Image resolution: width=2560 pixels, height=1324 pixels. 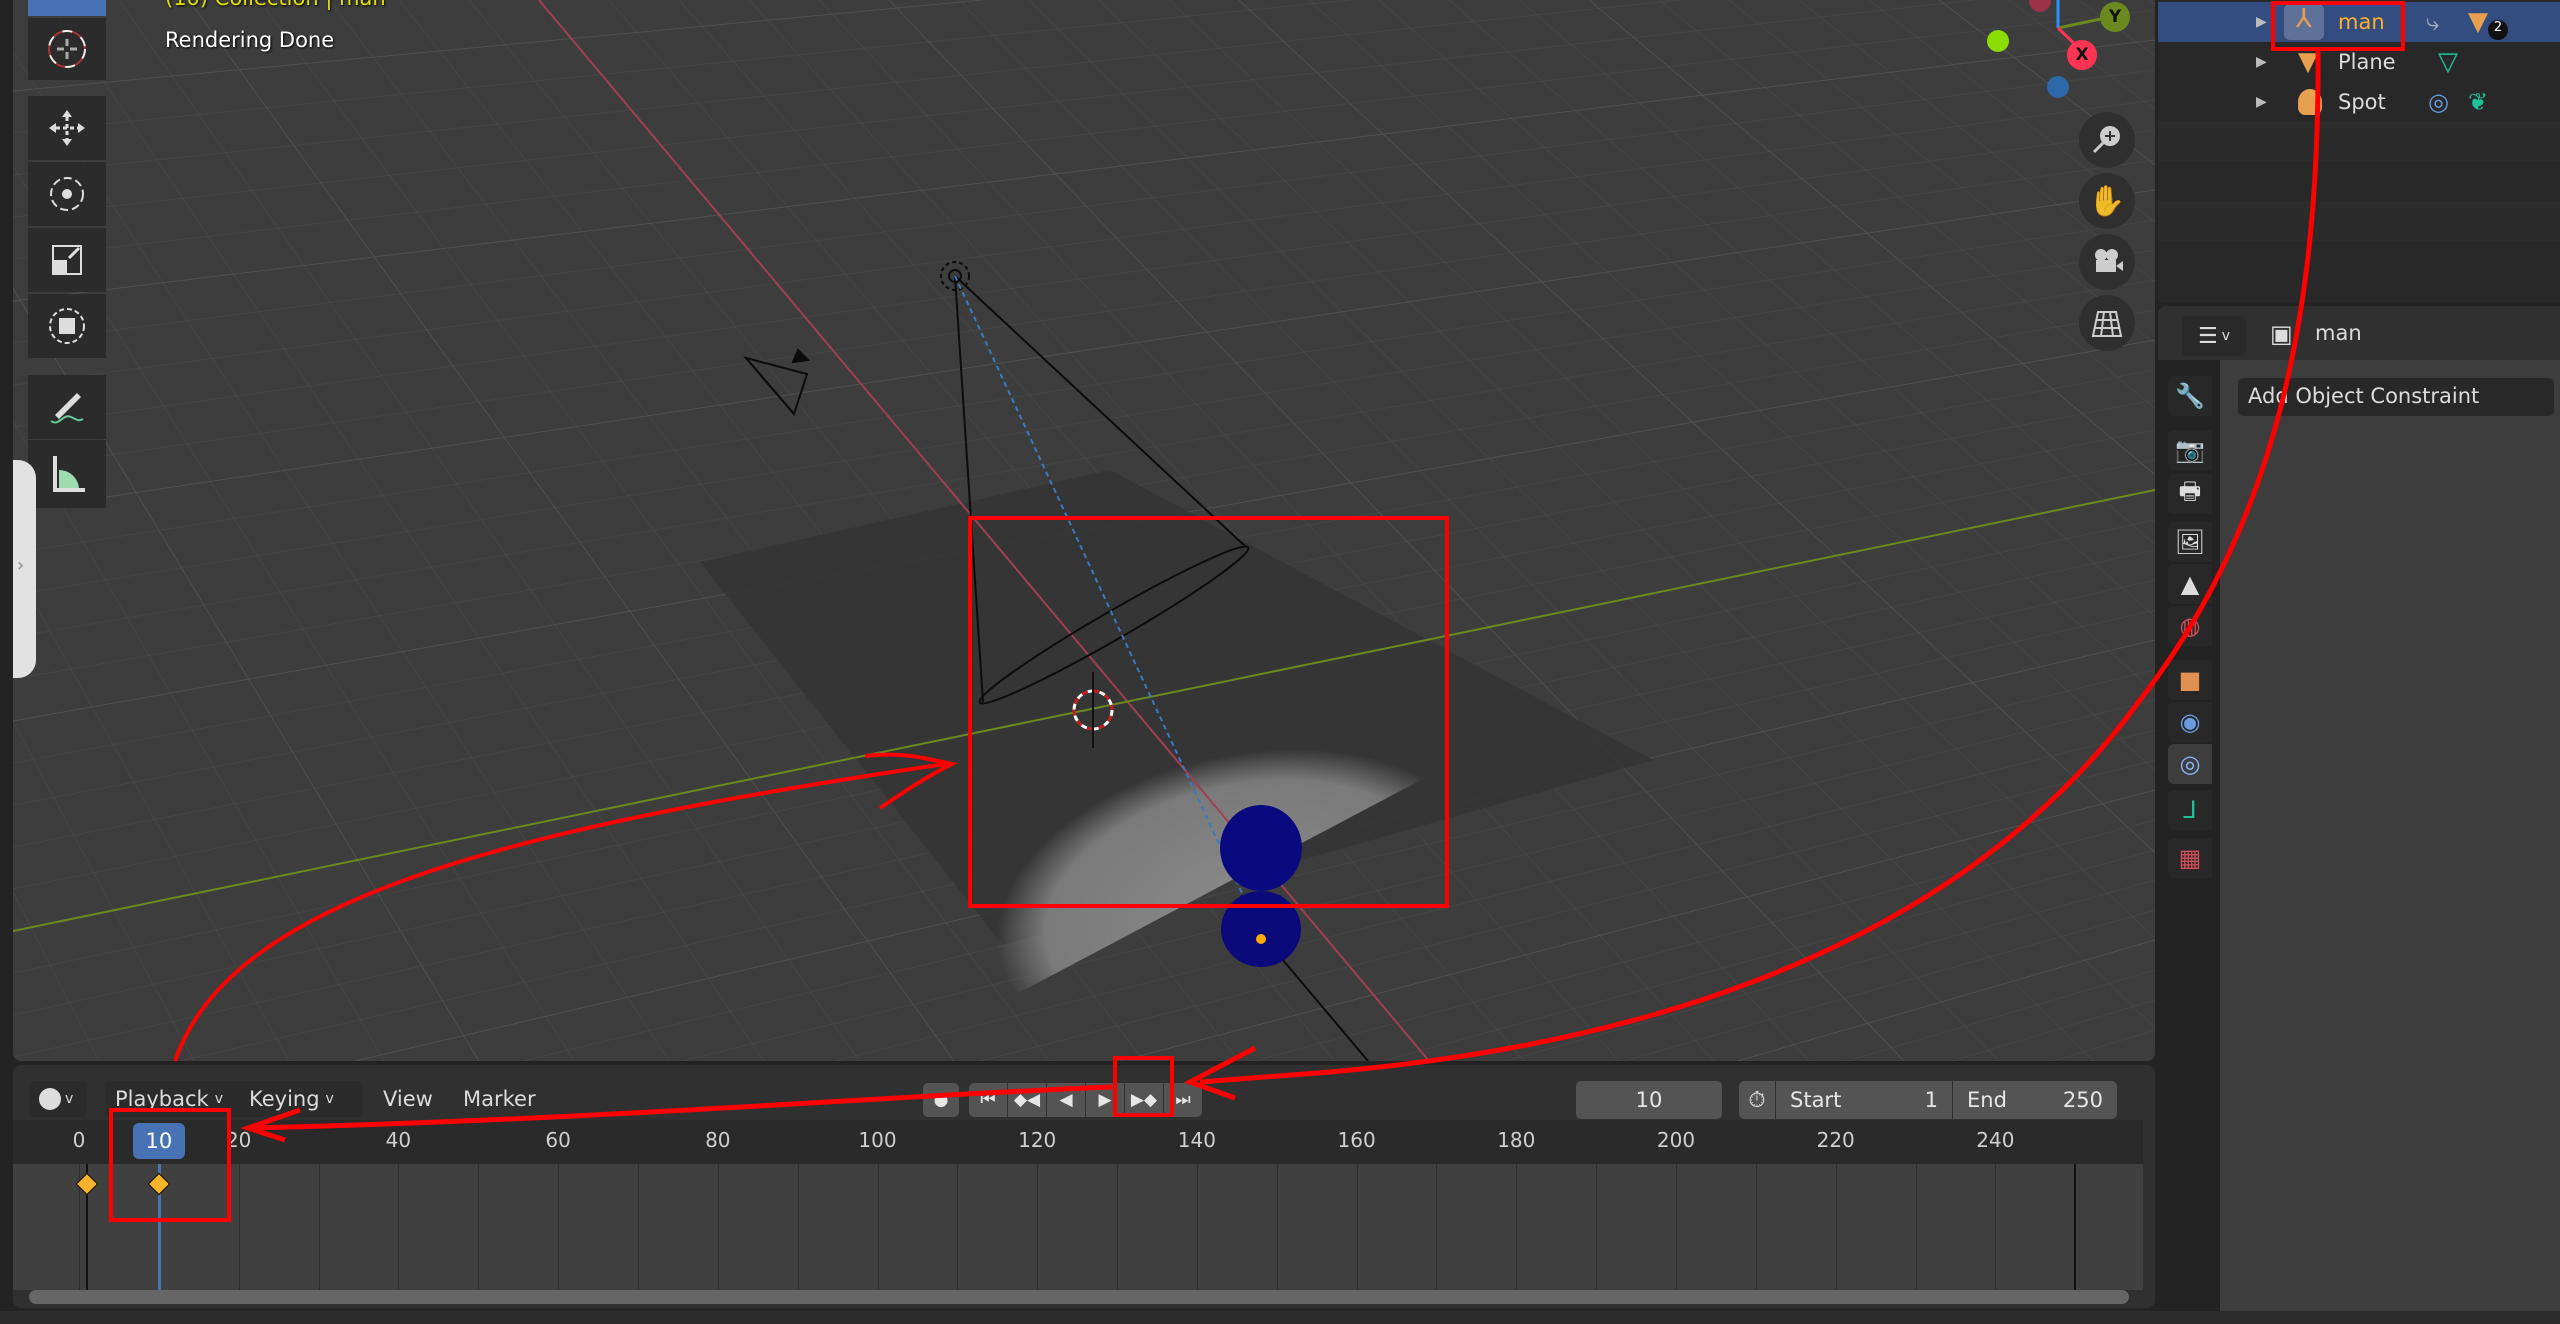 I want to click on end-value: 250, so click(x=2082, y=1100).